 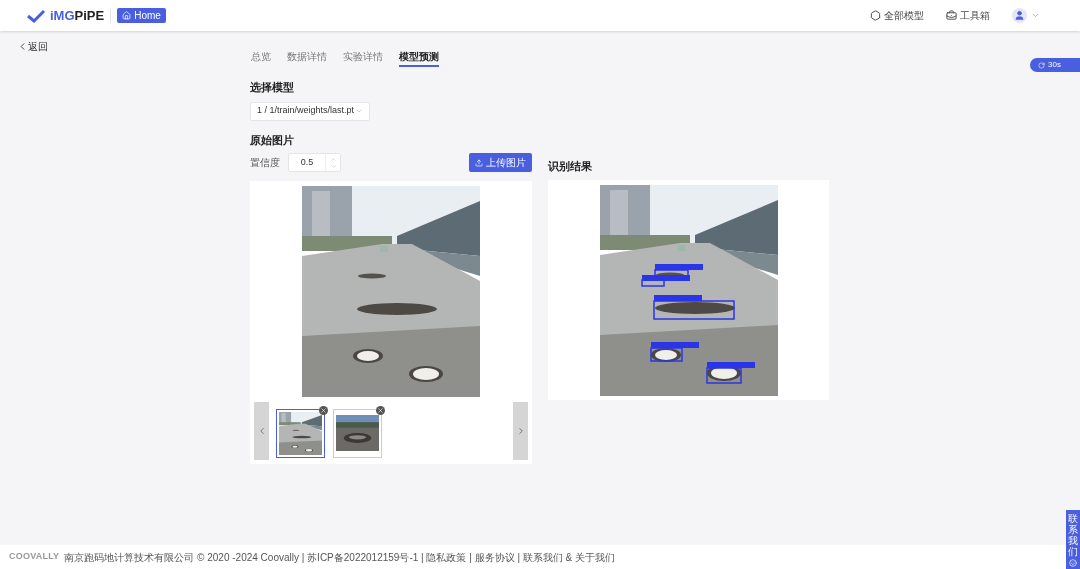 What do you see at coordinates (261, 58) in the screenshot?
I see `tab: 总览` at bounding box center [261, 58].